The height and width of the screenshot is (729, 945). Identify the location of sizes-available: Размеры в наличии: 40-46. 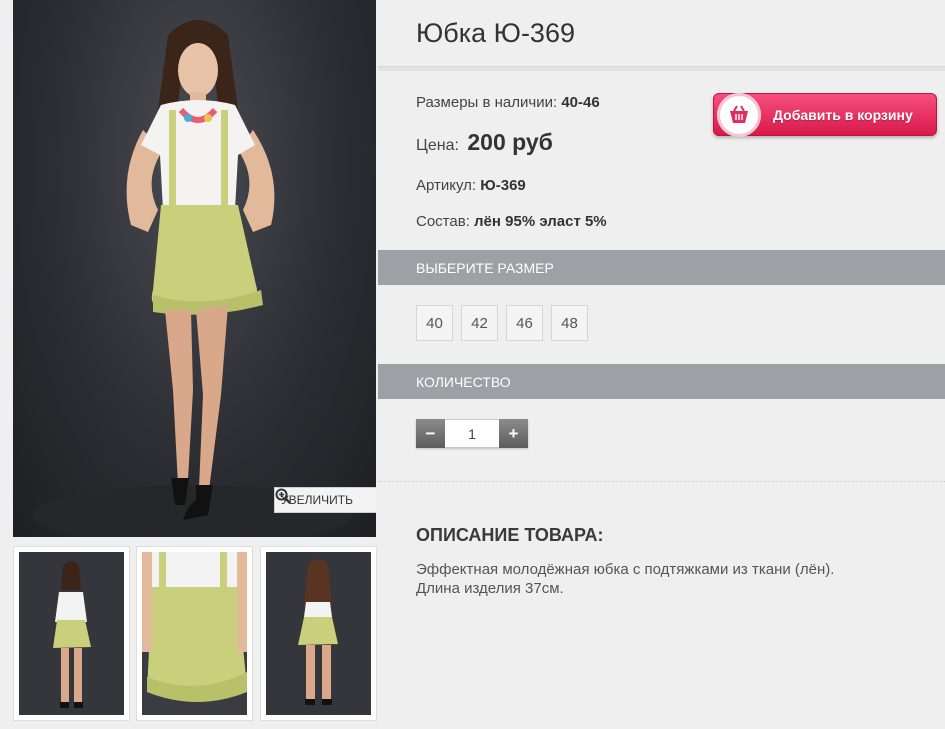
(508, 102).